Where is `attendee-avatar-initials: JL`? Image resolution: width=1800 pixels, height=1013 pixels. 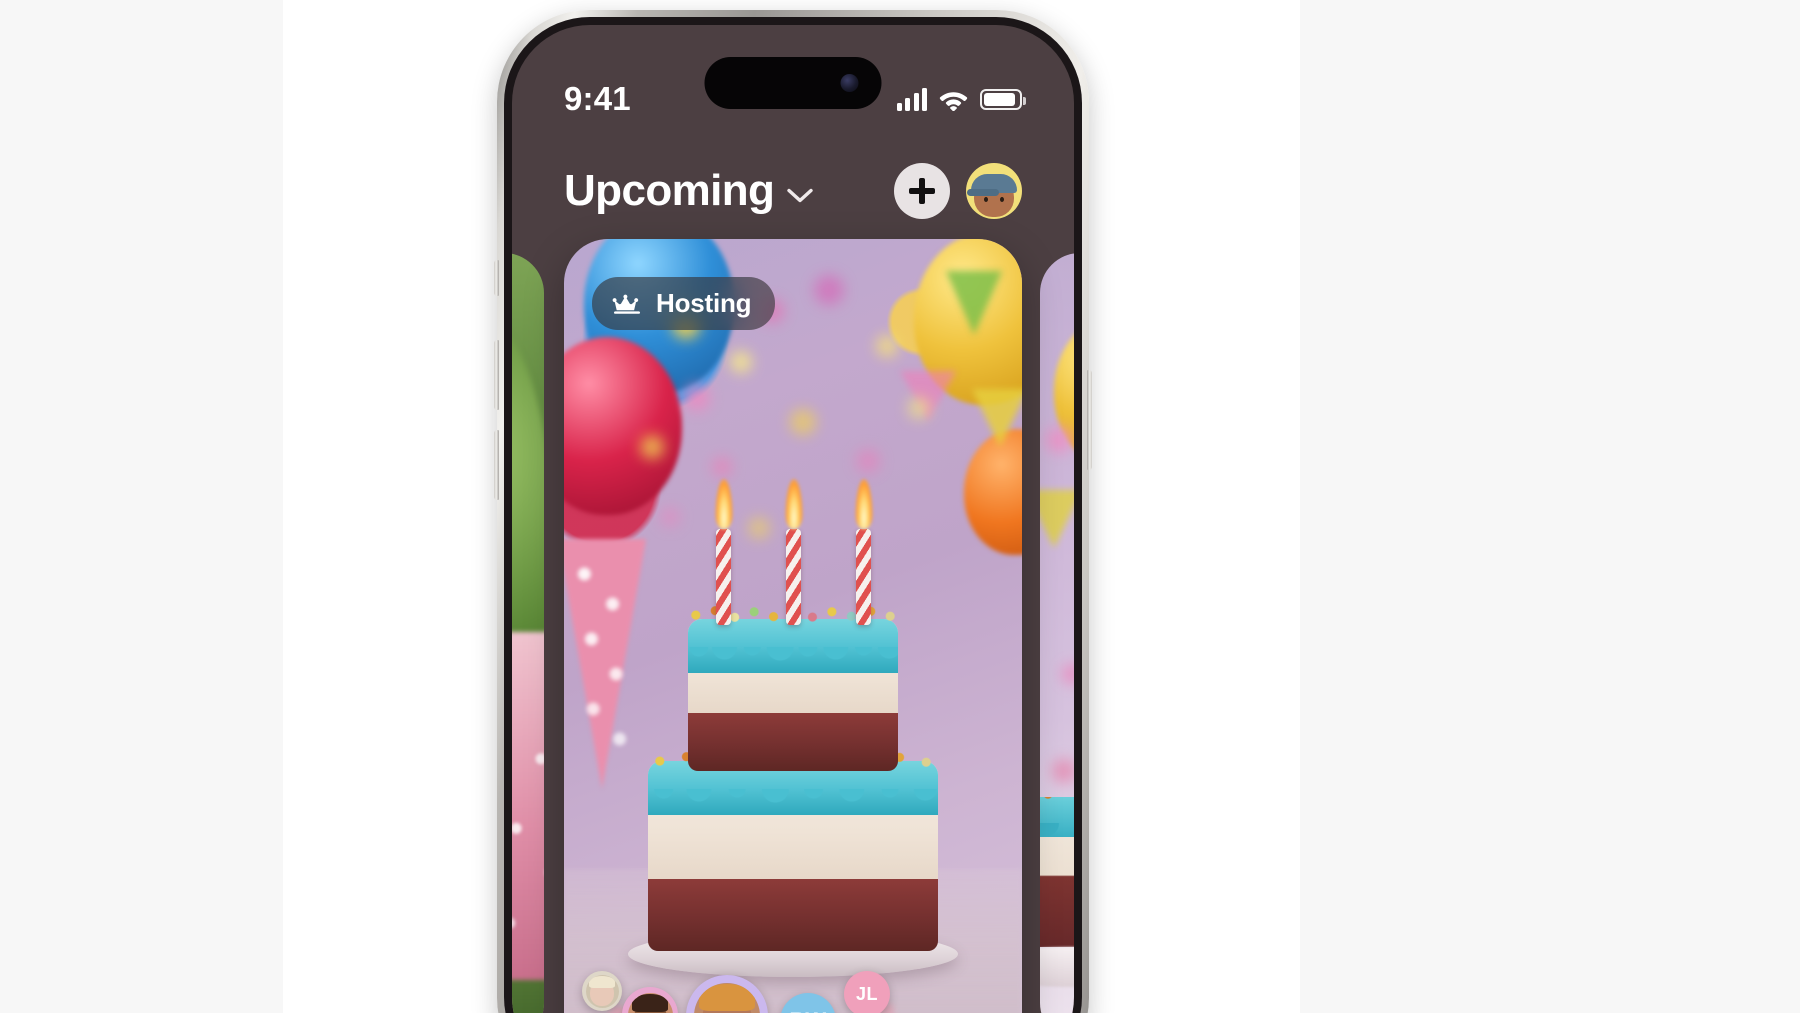
attendee-avatar-initials: JL is located at coordinates (867, 992).